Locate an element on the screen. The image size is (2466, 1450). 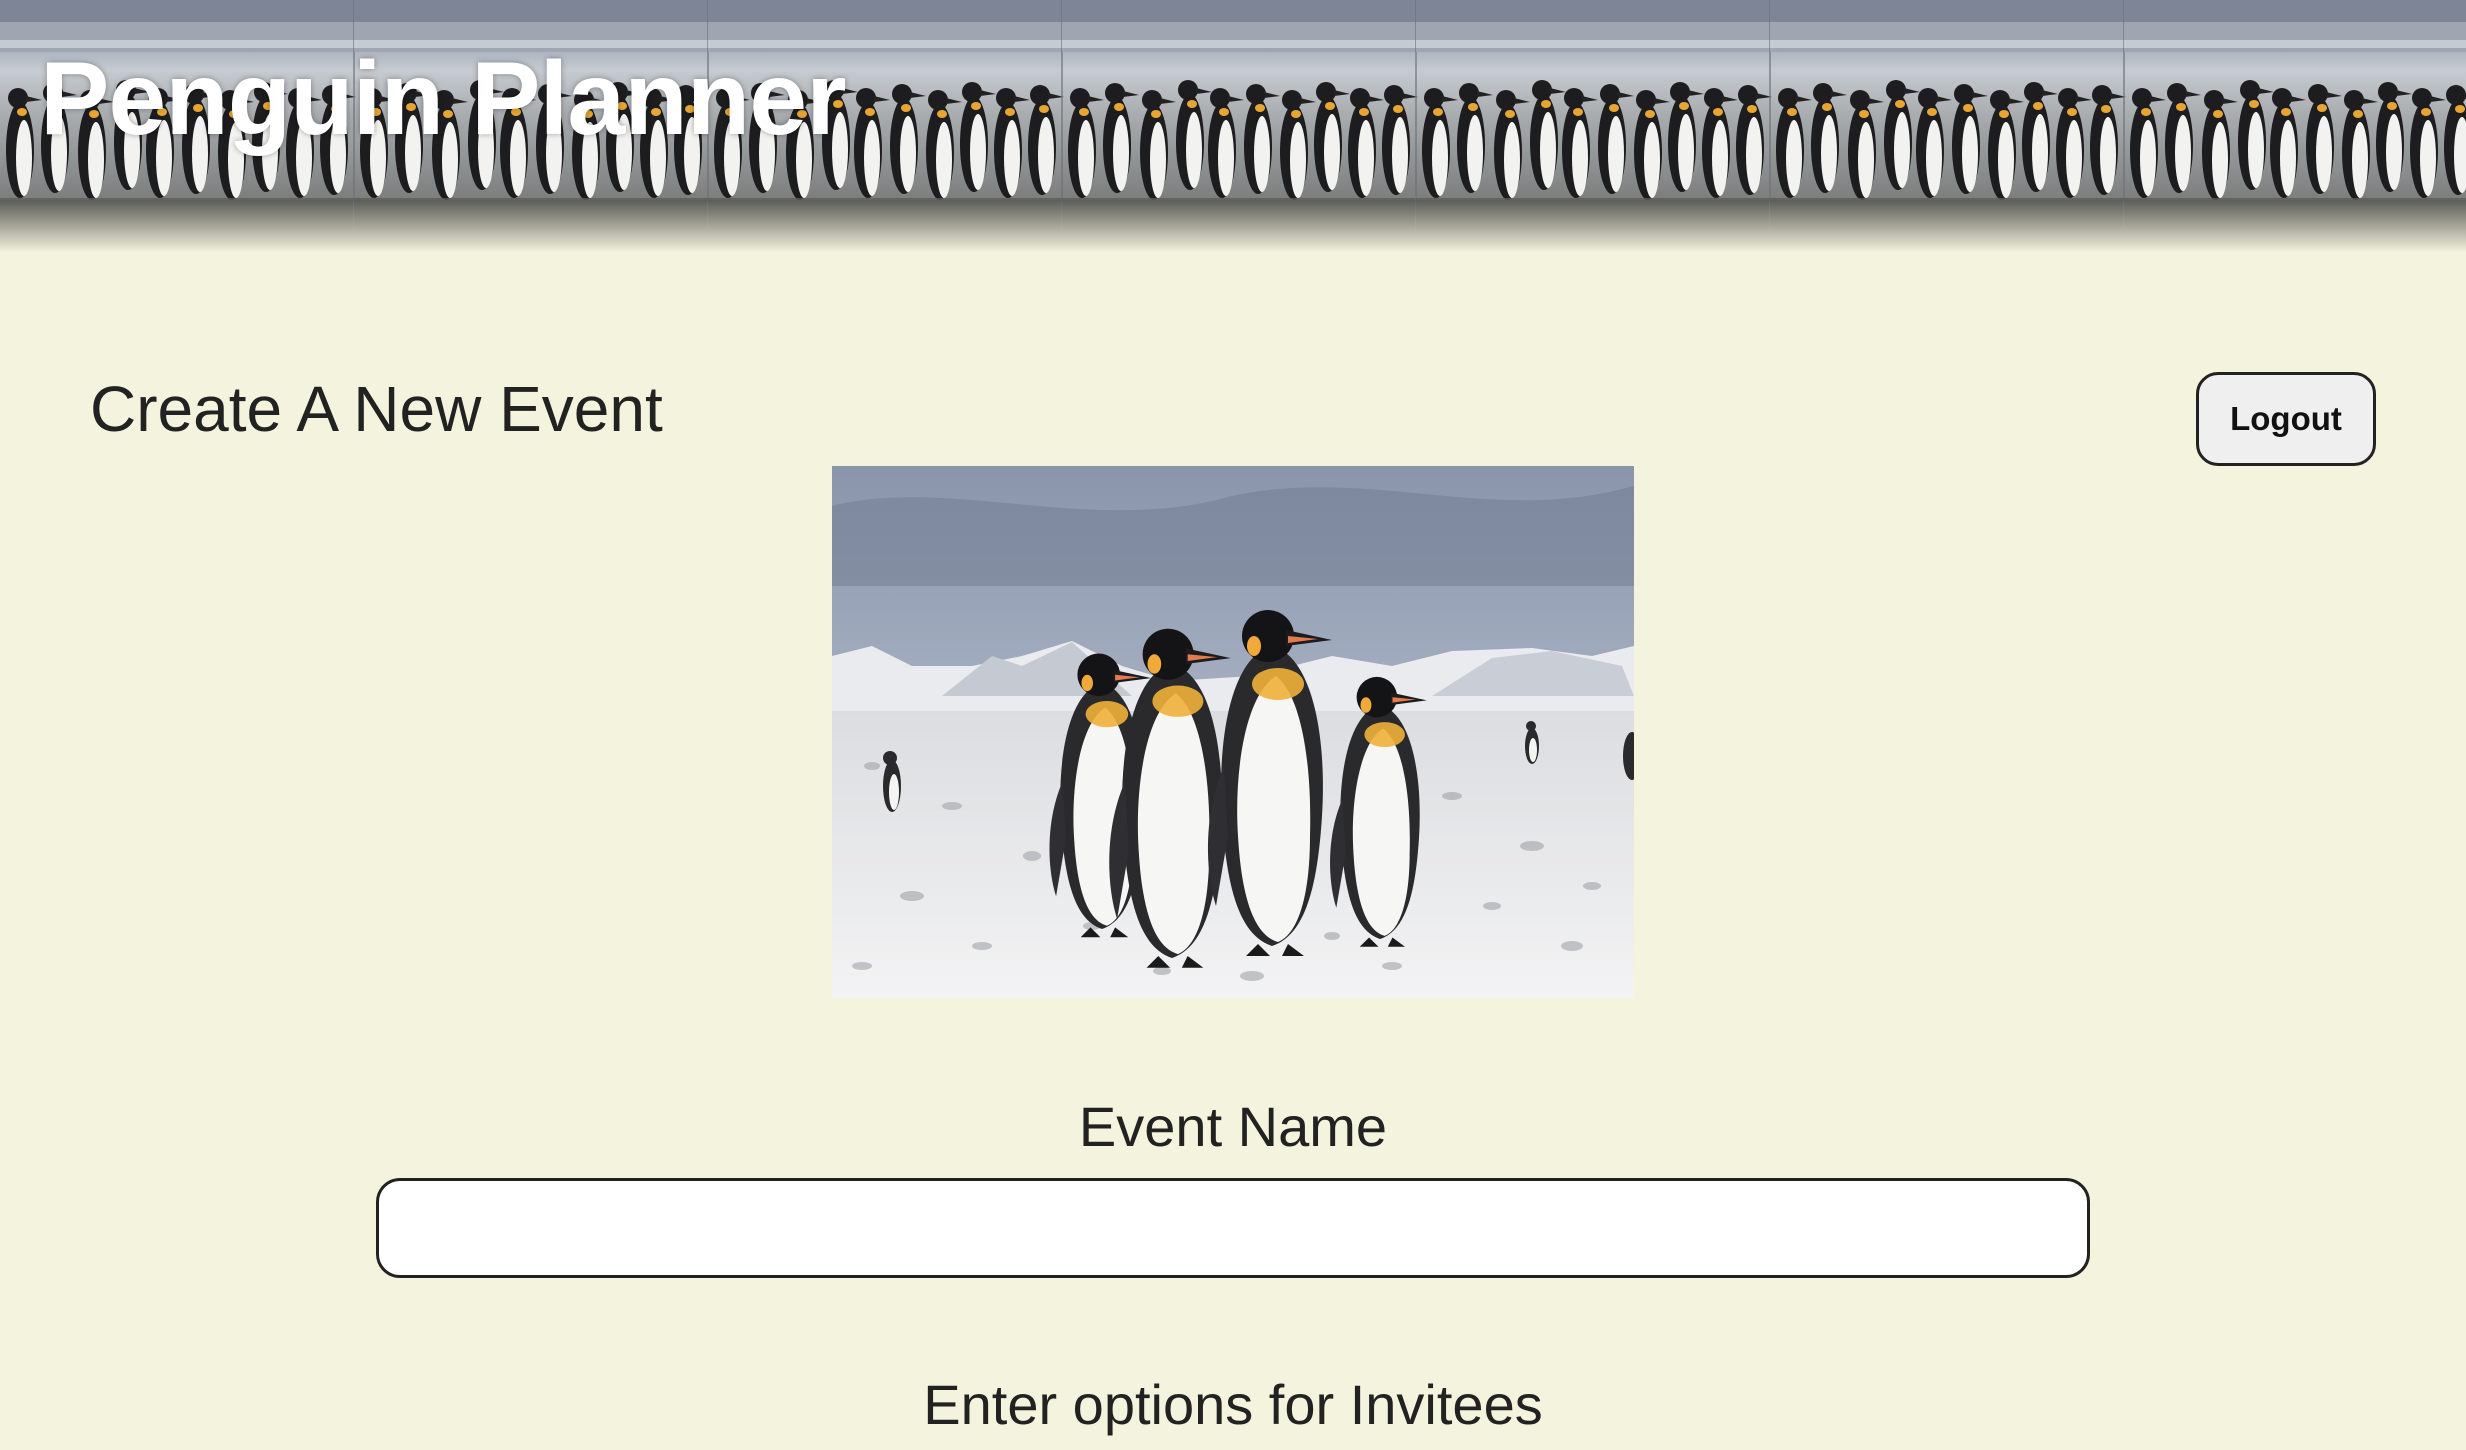
logout-button: Logout is located at coordinates (2286, 419).